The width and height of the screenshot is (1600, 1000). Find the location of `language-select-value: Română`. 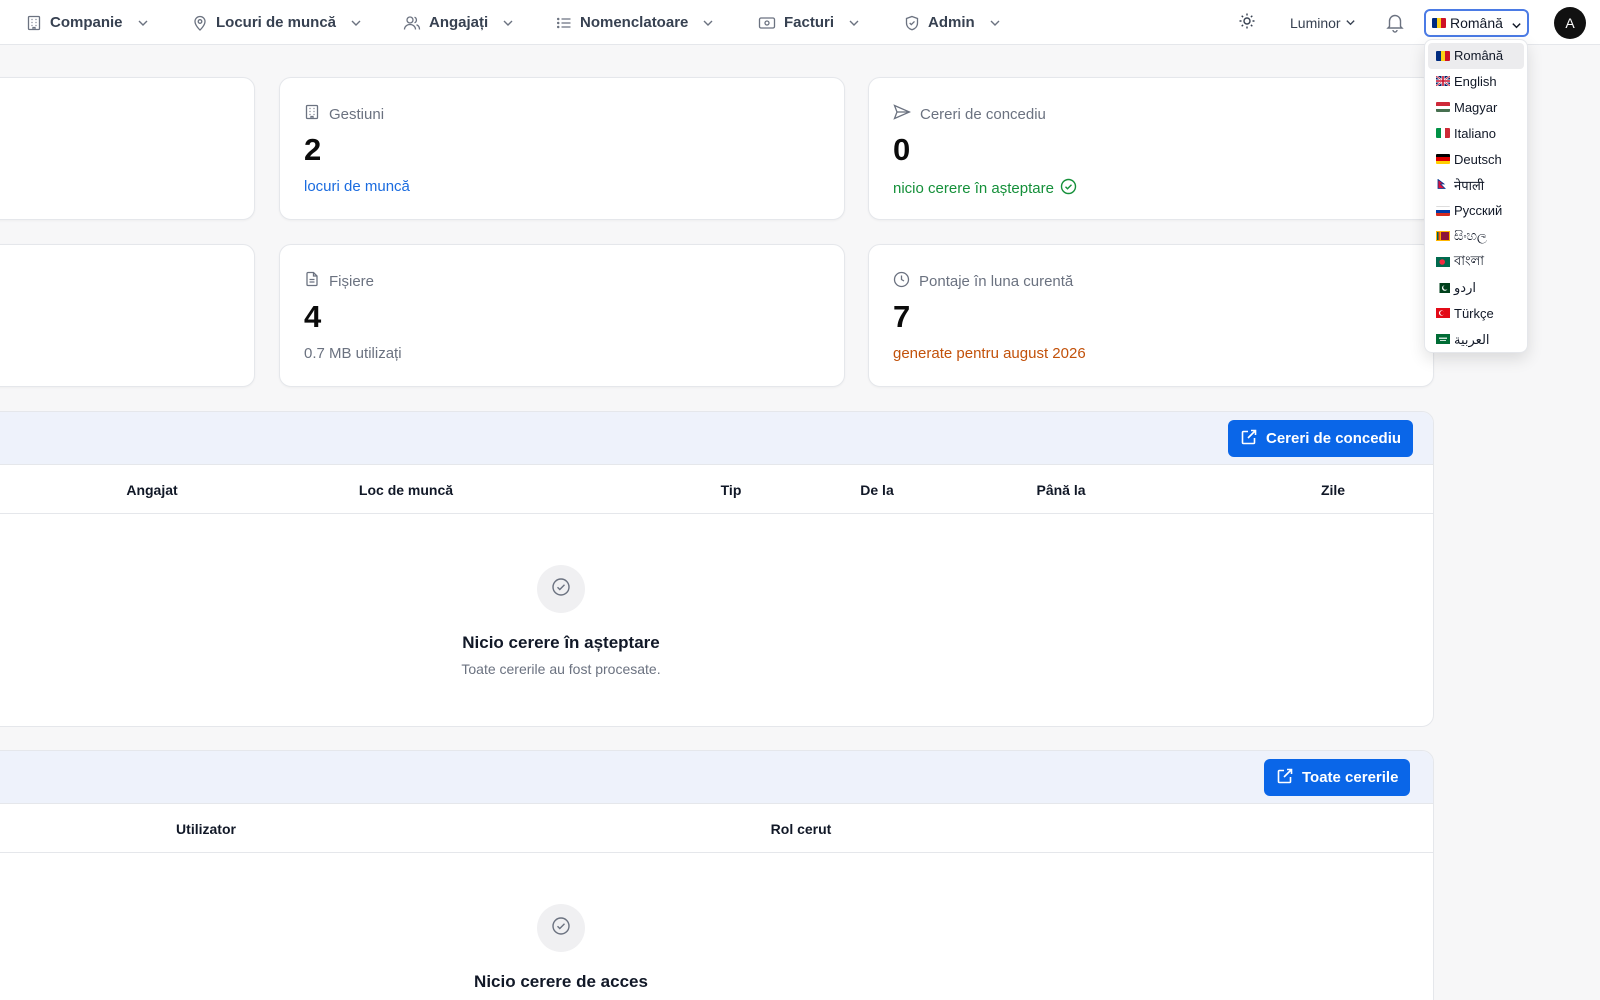

language-select-value: Română is located at coordinates (1476, 23).